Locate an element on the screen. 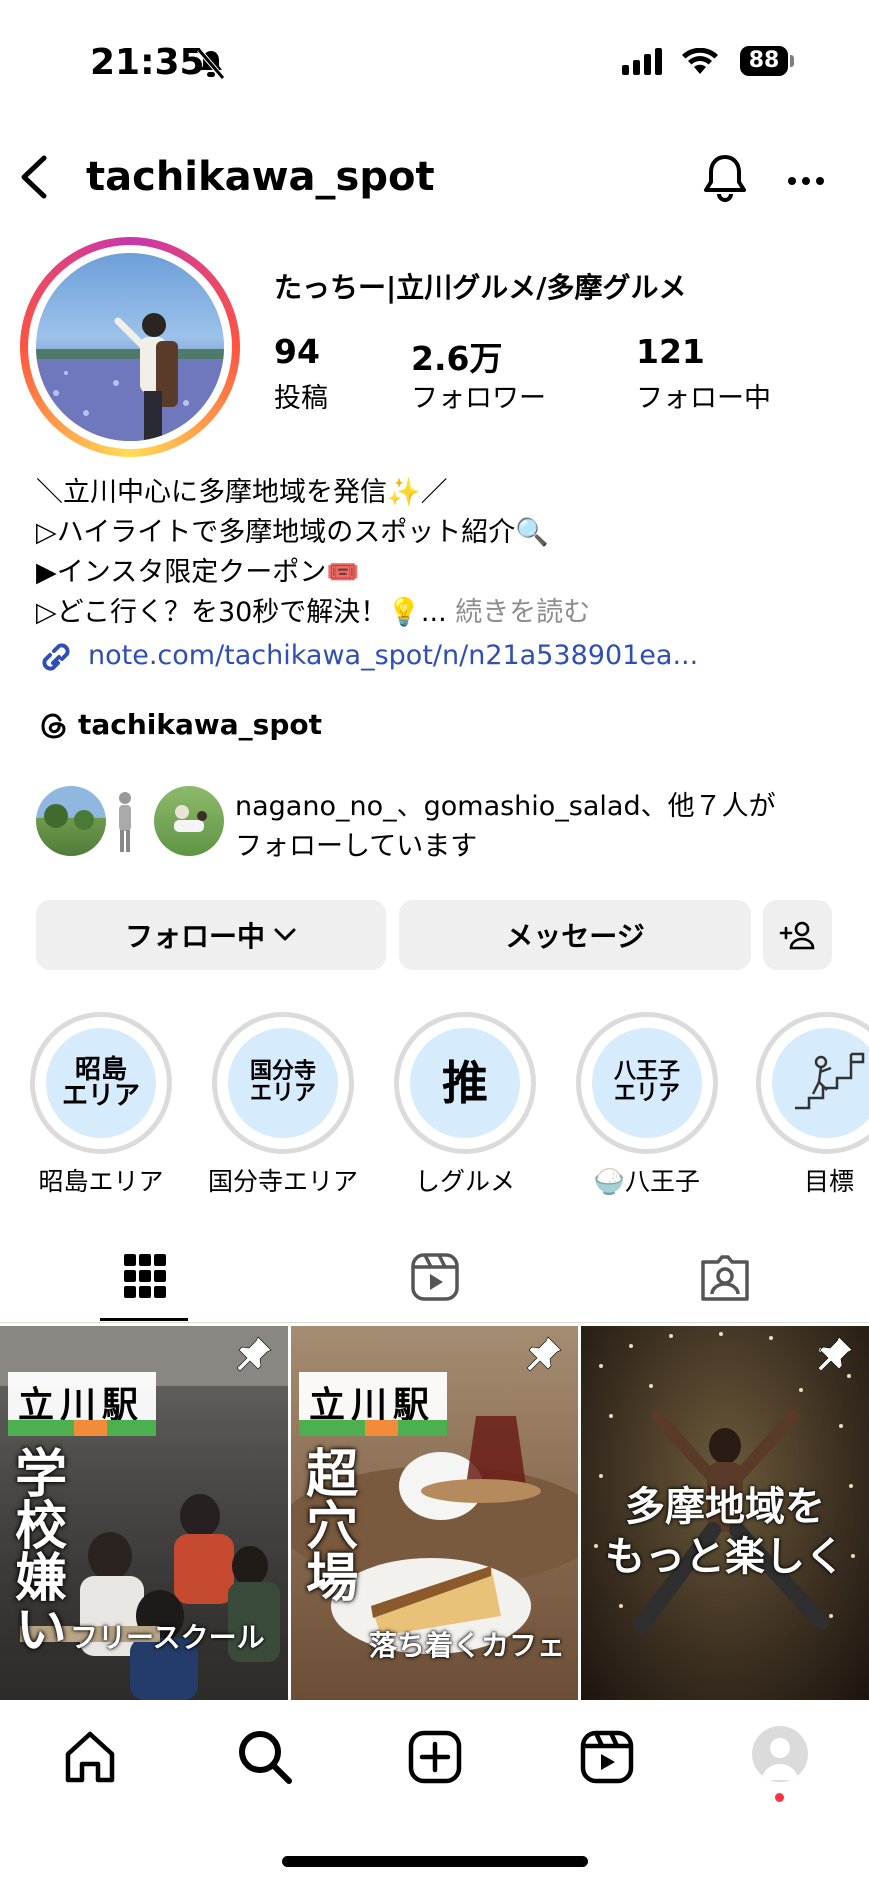 This screenshot has width=869, height=1884. chevron-down-icon is located at coordinates (285, 935).